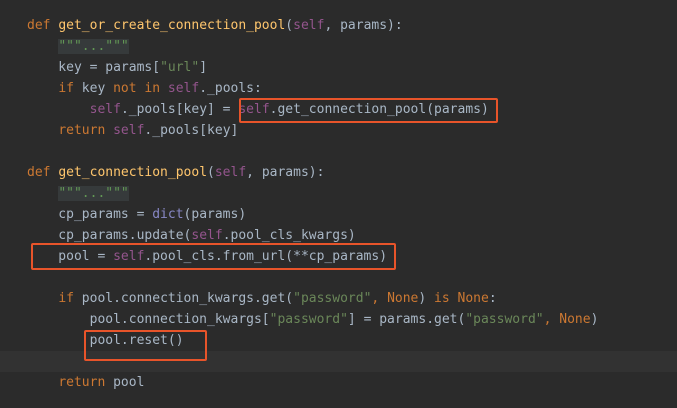  What do you see at coordinates (172, 25) in the screenshot?
I see `code-token: get_or_create_connection_pool` at bounding box center [172, 25].